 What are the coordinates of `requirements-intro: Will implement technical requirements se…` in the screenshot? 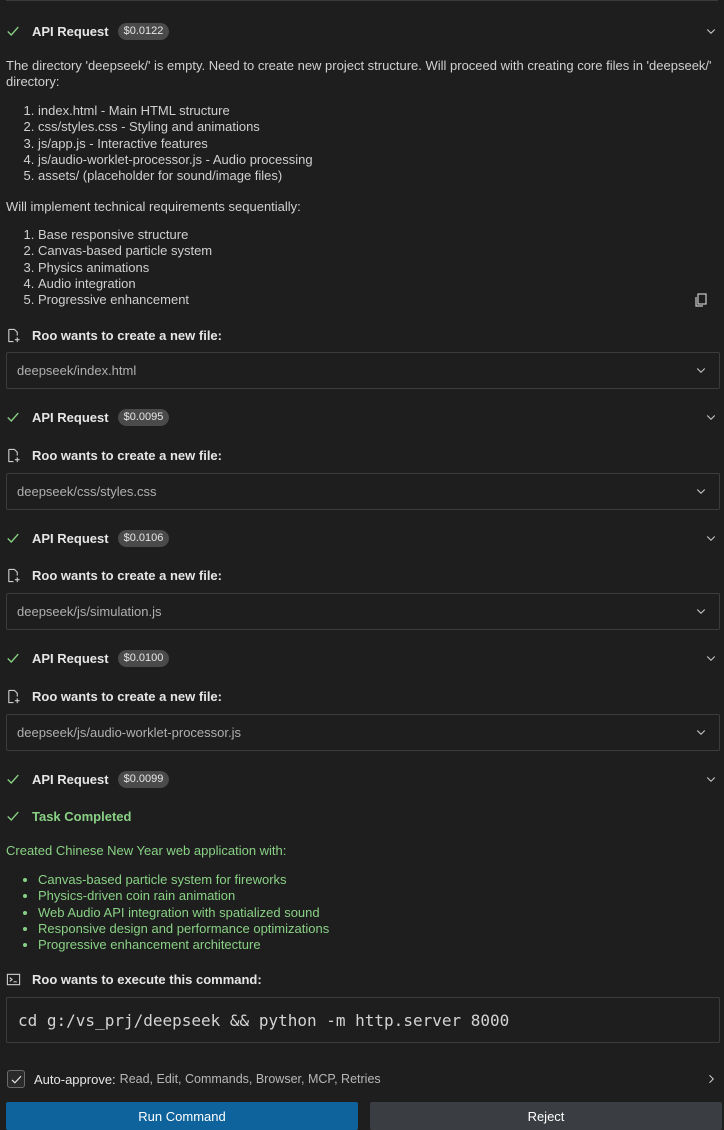 It's located at (153, 206).